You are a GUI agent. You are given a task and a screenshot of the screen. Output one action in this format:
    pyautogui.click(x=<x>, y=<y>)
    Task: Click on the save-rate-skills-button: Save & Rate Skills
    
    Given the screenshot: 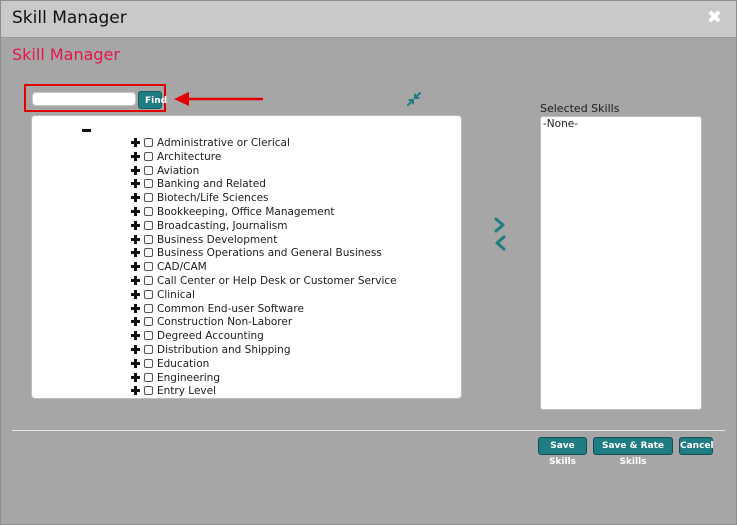 What is the action you would take?
    pyautogui.click(x=633, y=452)
    